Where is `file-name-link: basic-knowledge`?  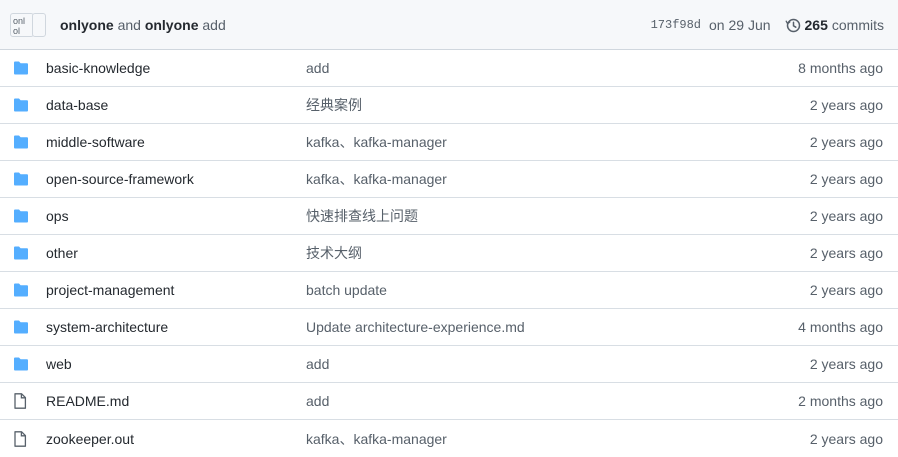
file-name-link: basic-knowledge is located at coordinates (176, 68).